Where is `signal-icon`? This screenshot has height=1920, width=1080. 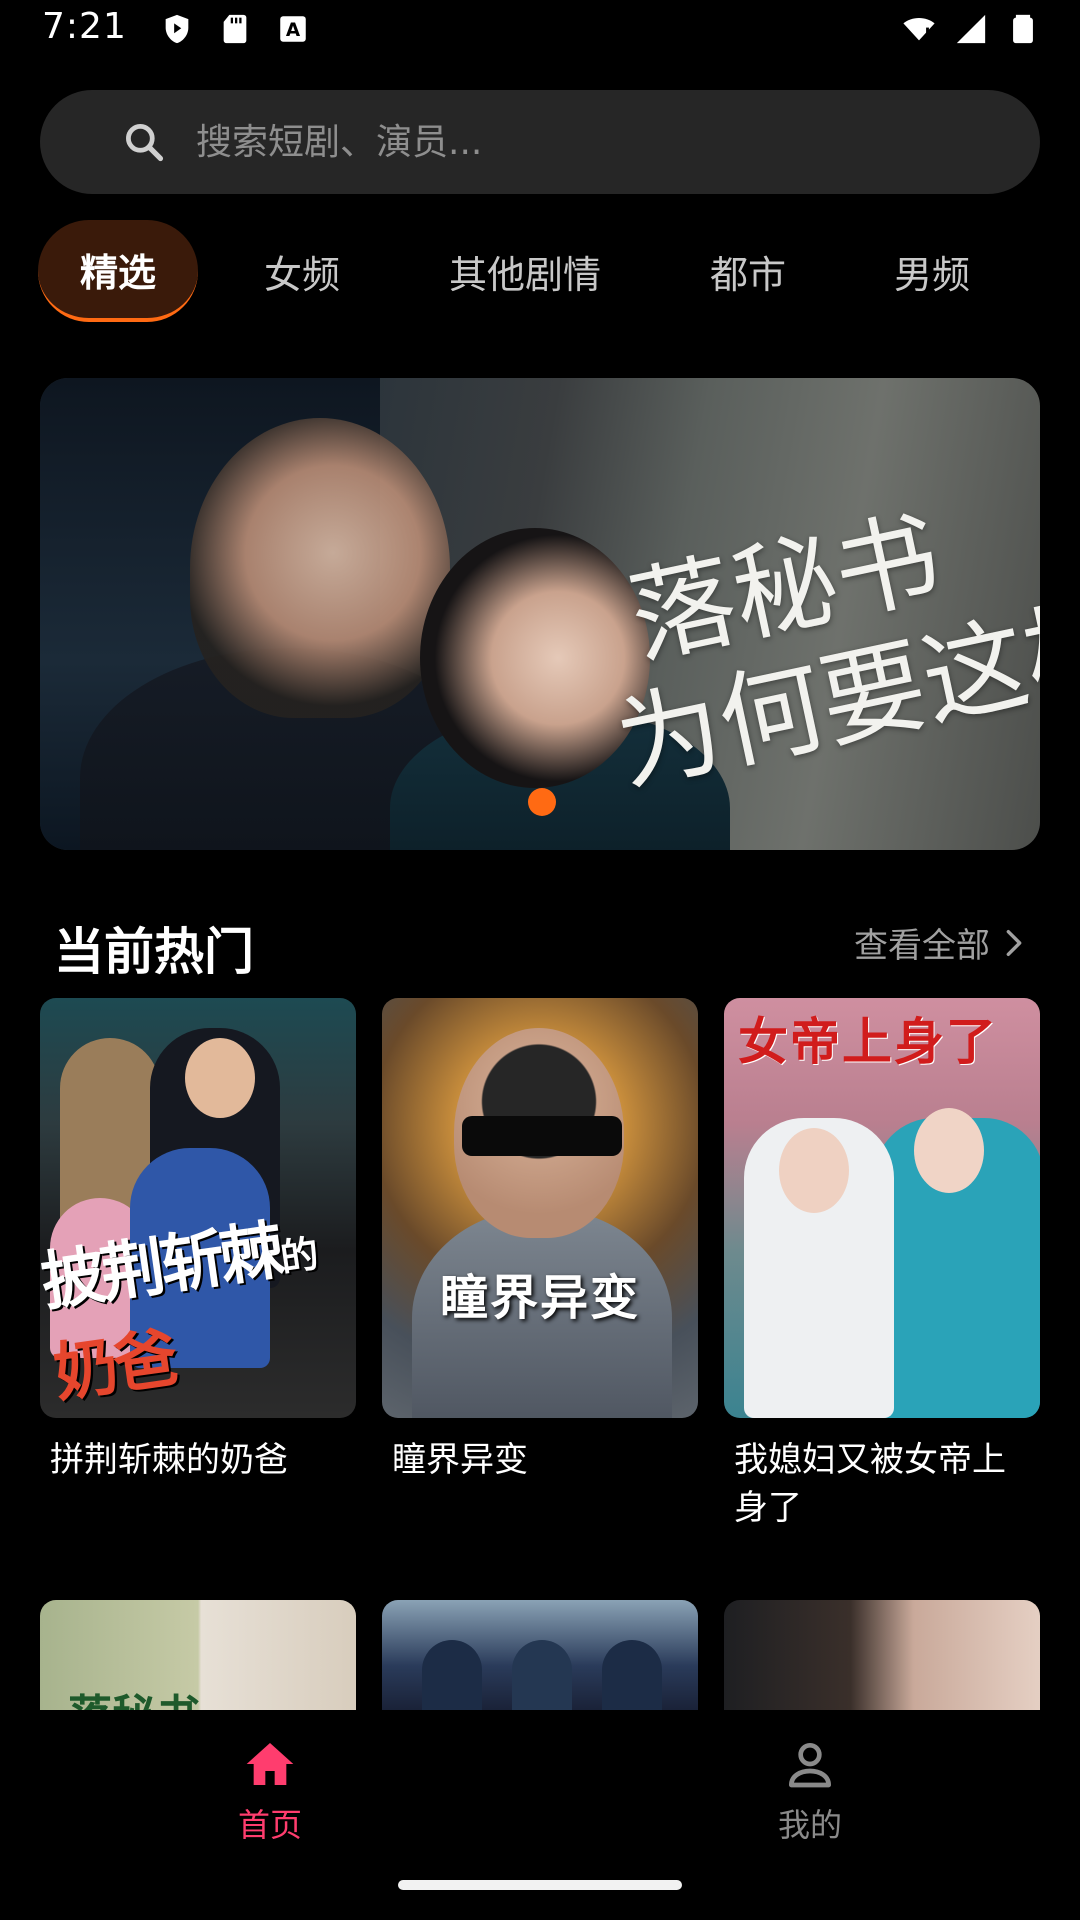
signal-icon is located at coordinates (971, 29).